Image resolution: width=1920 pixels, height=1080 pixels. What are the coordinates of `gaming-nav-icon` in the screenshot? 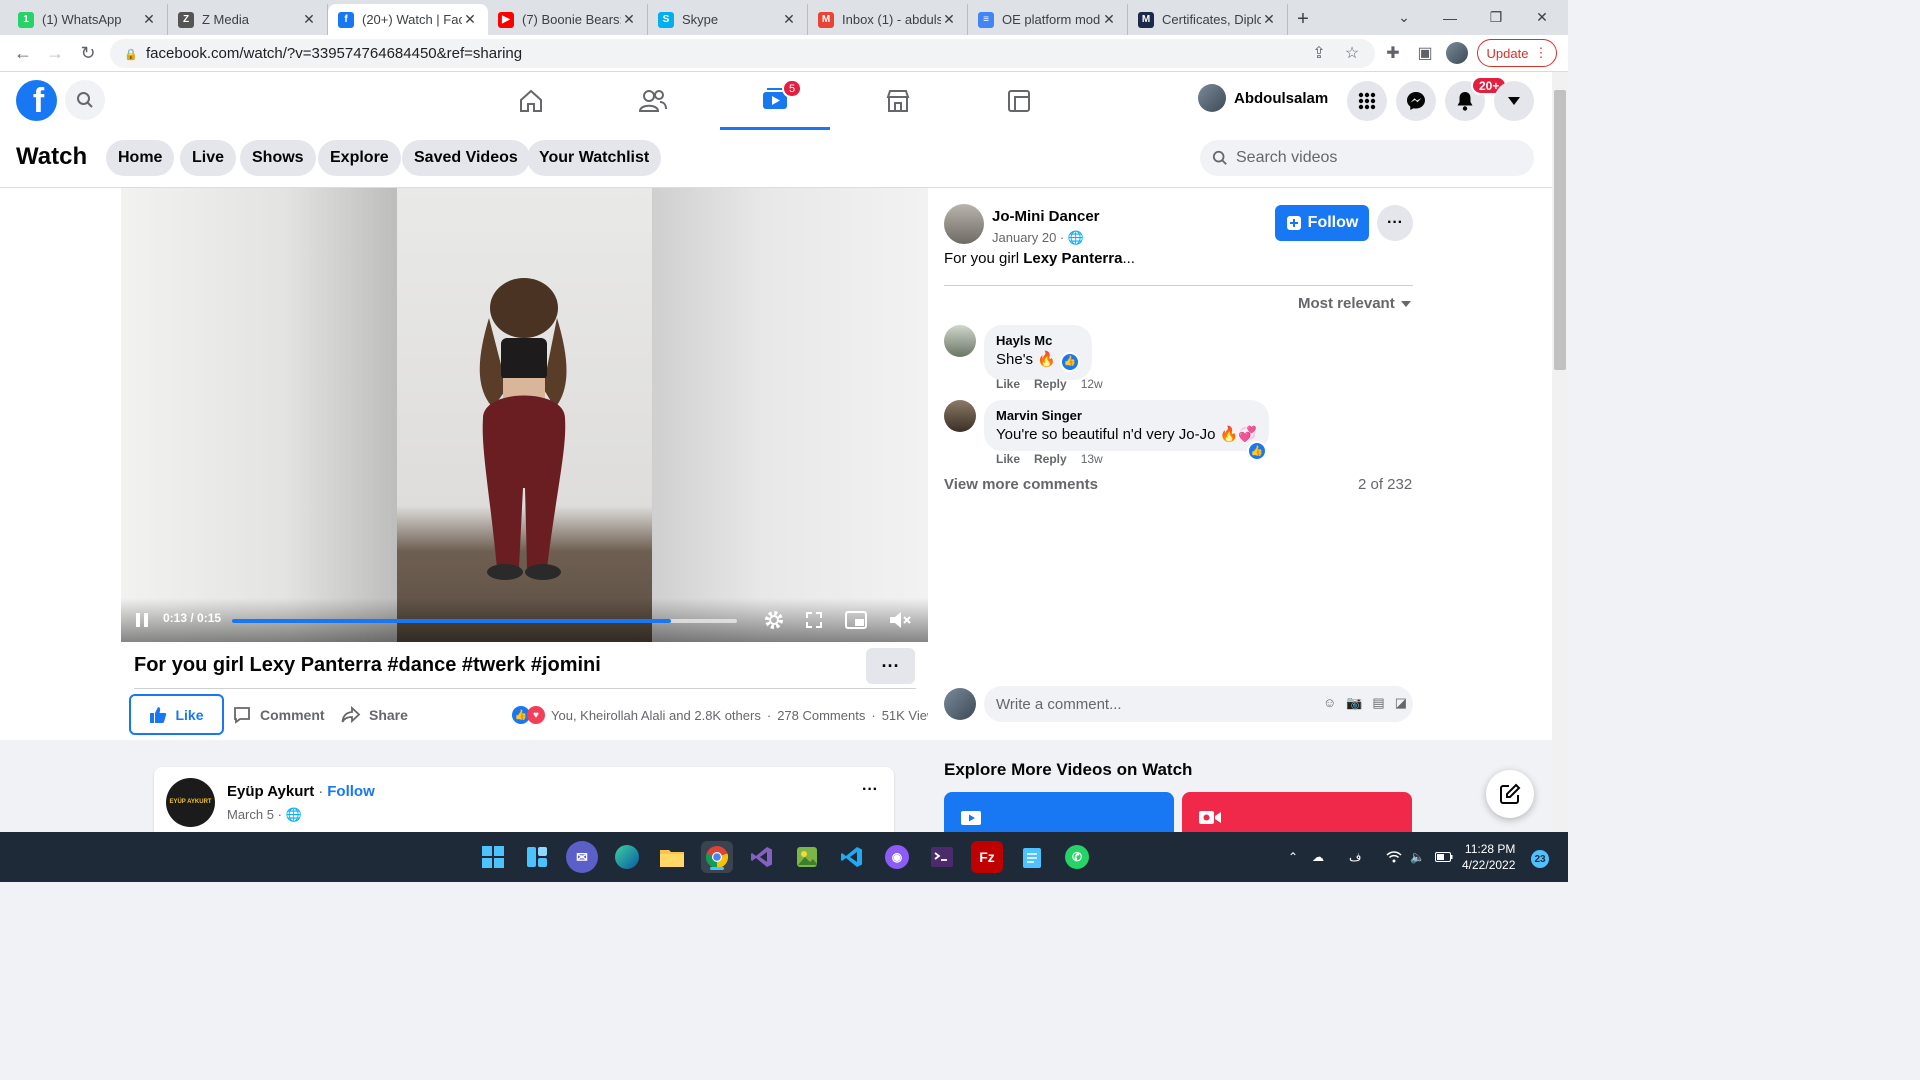 It's located at (1019, 101).